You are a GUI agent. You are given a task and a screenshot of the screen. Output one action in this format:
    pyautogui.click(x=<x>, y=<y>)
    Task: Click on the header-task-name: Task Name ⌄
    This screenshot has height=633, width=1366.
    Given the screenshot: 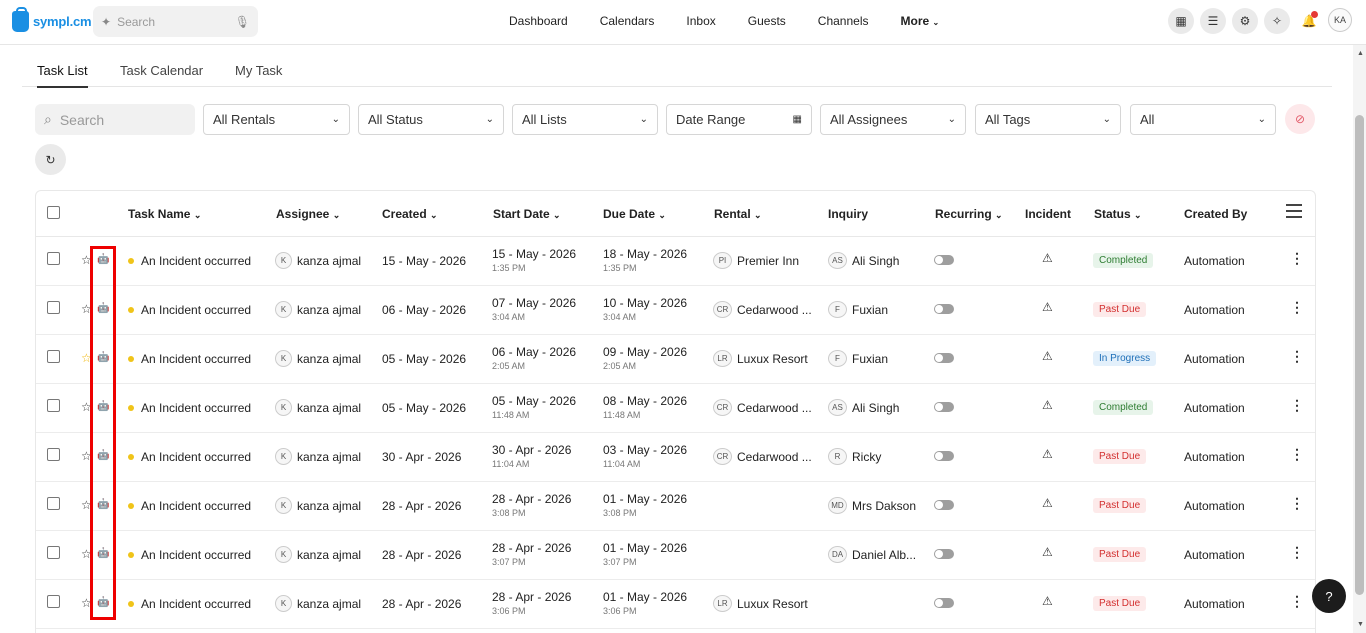 What is the action you would take?
    pyautogui.click(x=164, y=214)
    